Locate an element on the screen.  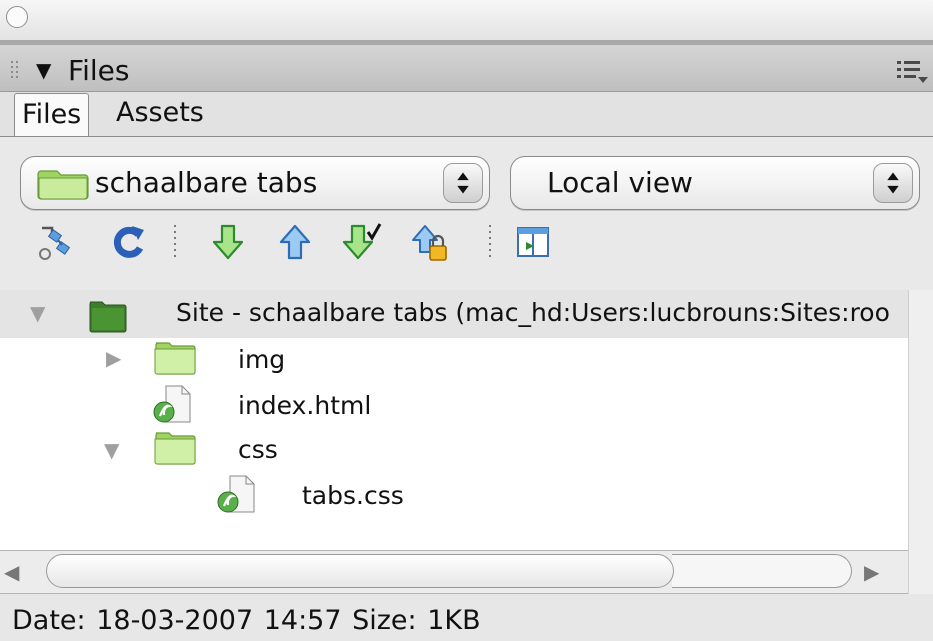
vertical-scrollbar-track is located at coordinates (920, 442).